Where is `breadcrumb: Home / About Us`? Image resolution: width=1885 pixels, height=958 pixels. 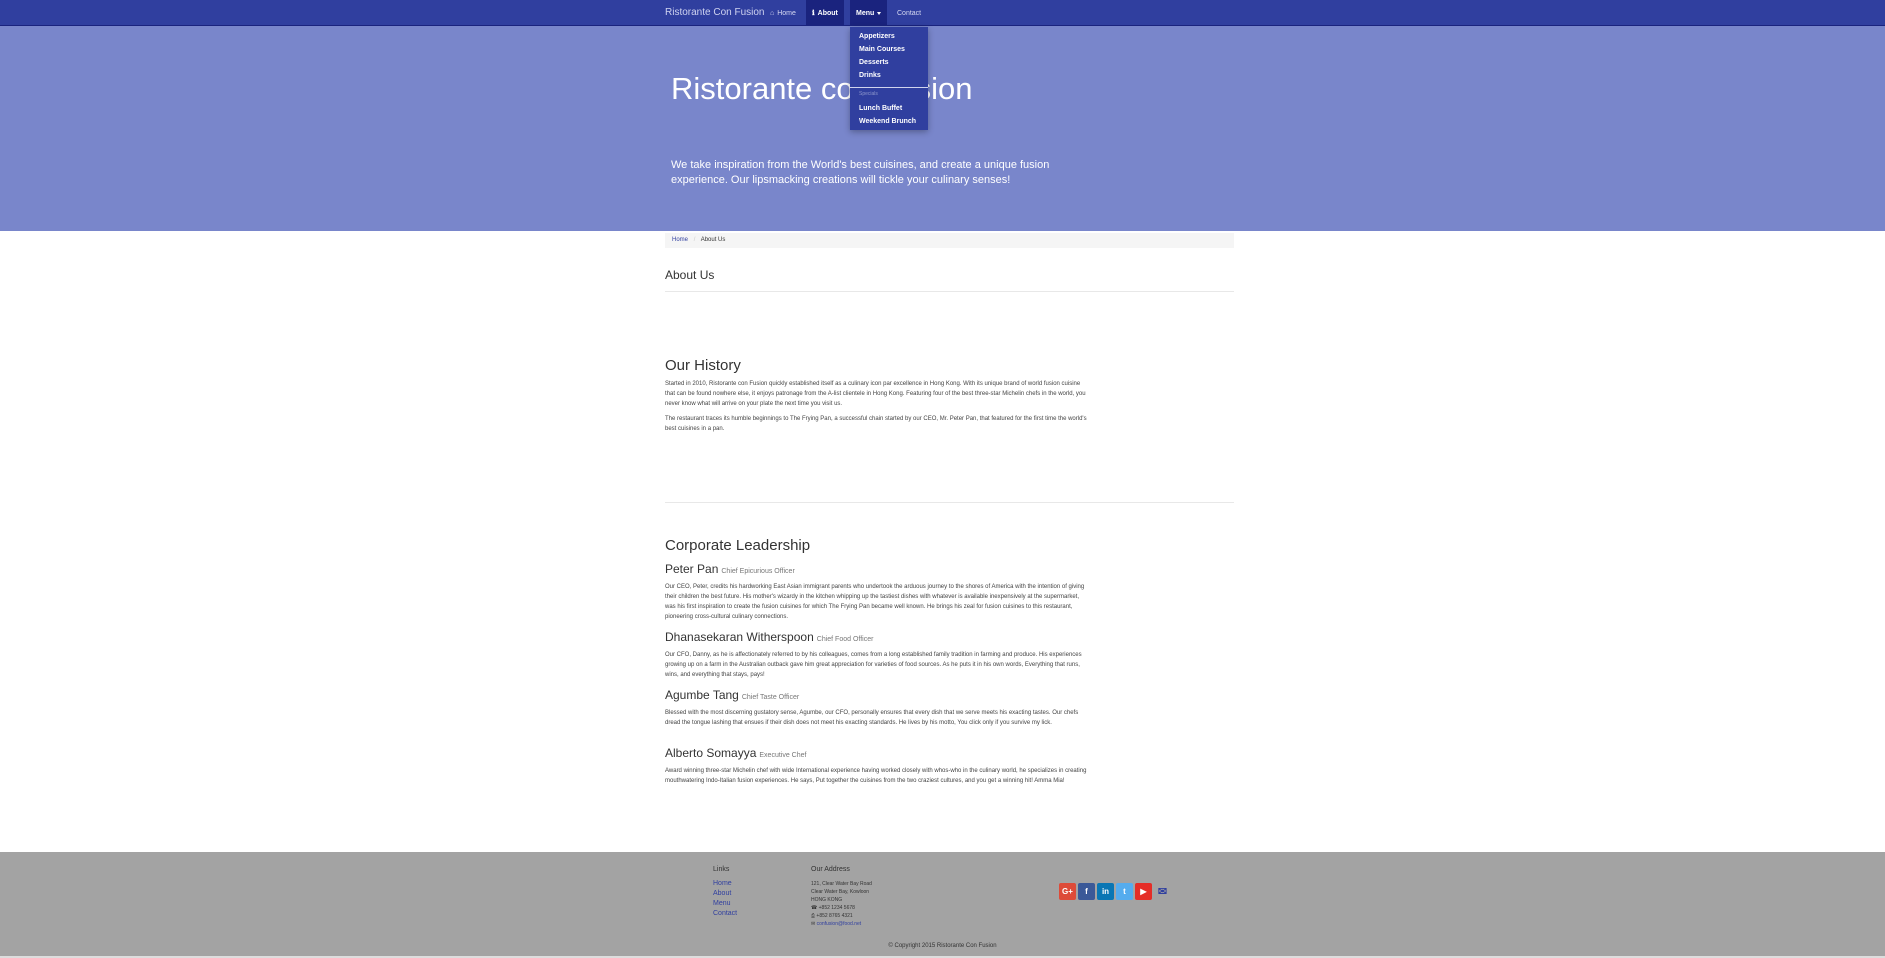
breadcrumb: Home / About Us is located at coordinates (949, 240).